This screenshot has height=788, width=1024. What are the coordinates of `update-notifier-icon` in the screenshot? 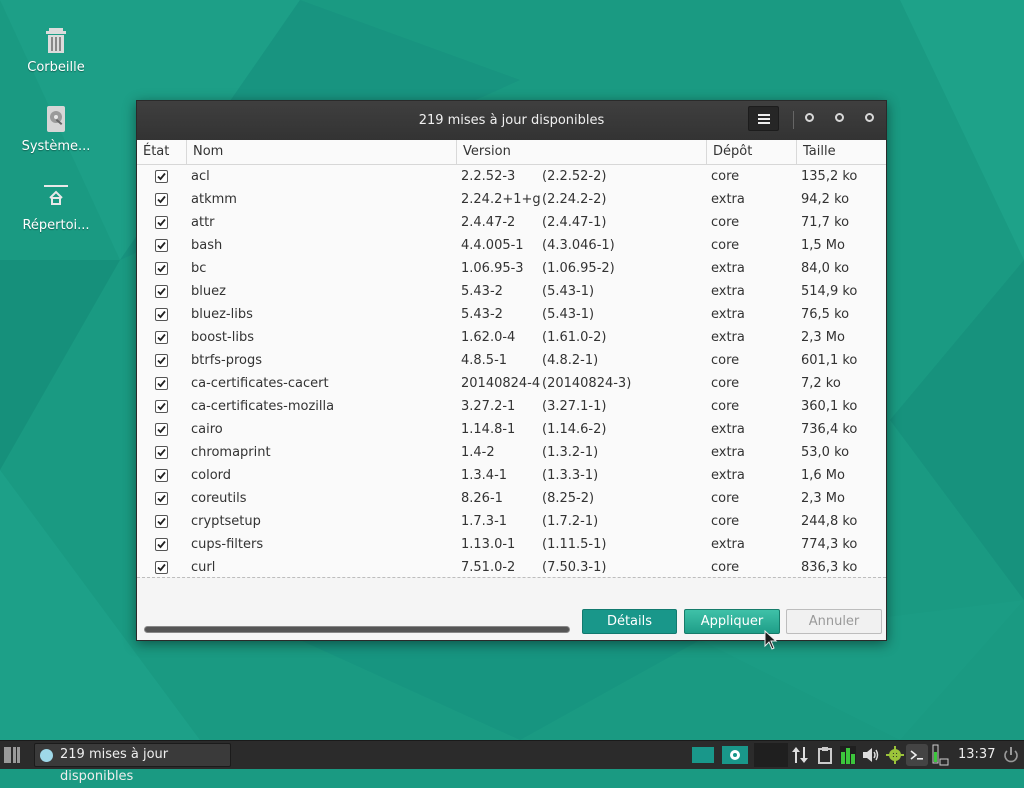 It's located at (735, 755).